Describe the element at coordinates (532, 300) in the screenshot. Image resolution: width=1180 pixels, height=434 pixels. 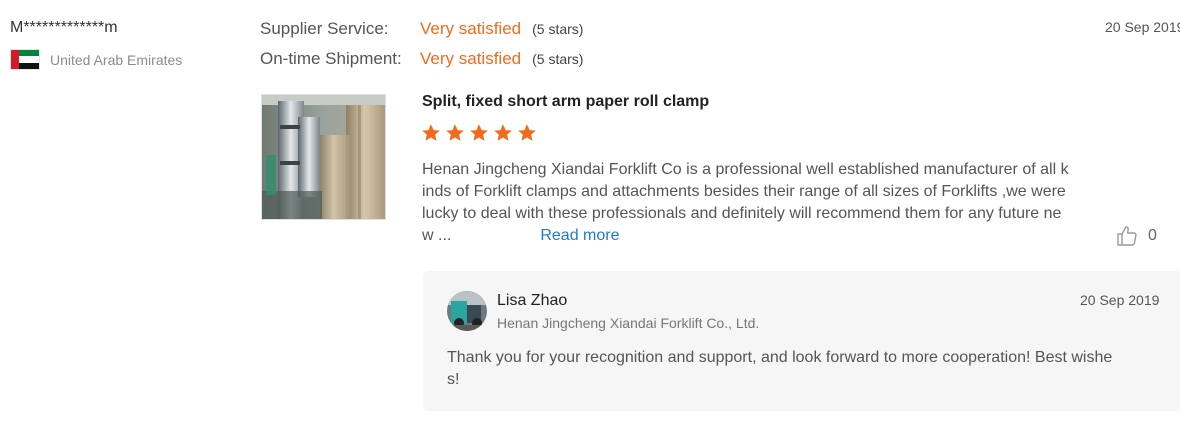
I see `reply-author-name: Lisa Zhao` at that location.